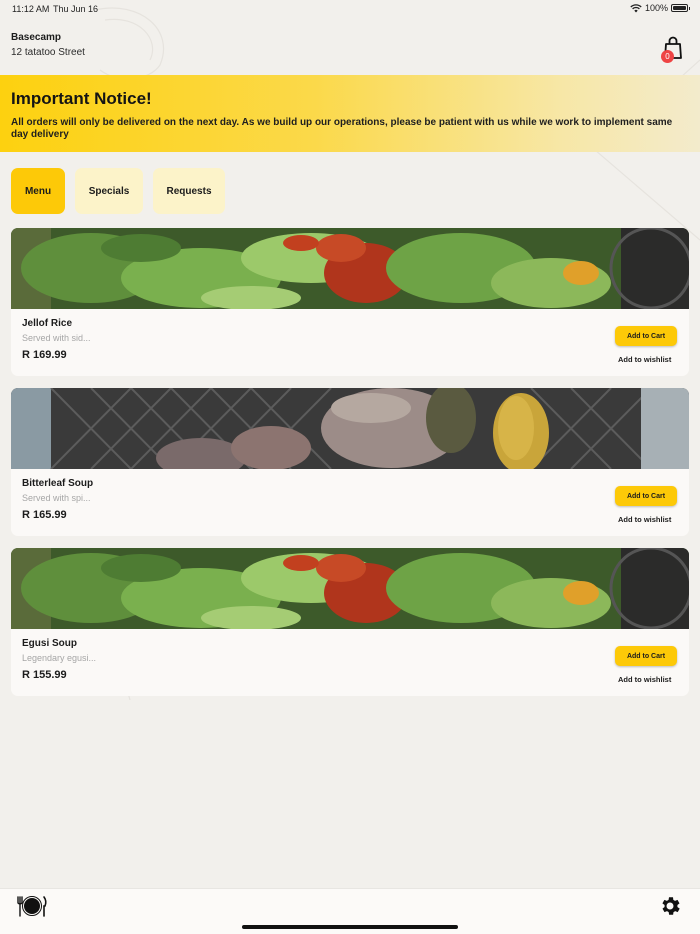 The height and width of the screenshot is (934, 700). What do you see at coordinates (350, 9) in the screenshot?
I see `status-bar: 11:12 AM Thu Jun 16 100%` at bounding box center [350, 9].